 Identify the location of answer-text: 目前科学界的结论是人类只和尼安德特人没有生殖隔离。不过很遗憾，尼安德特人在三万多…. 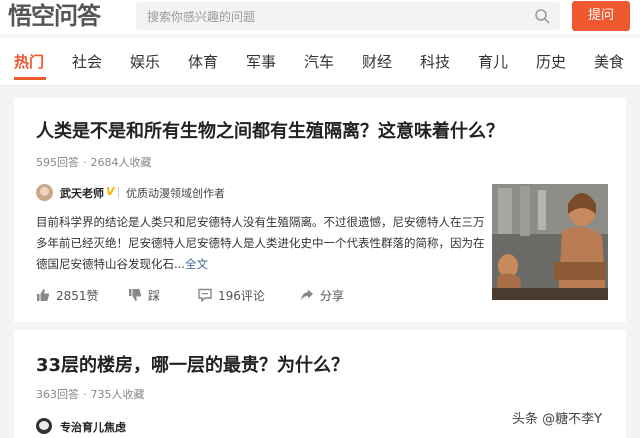
(260, 243).